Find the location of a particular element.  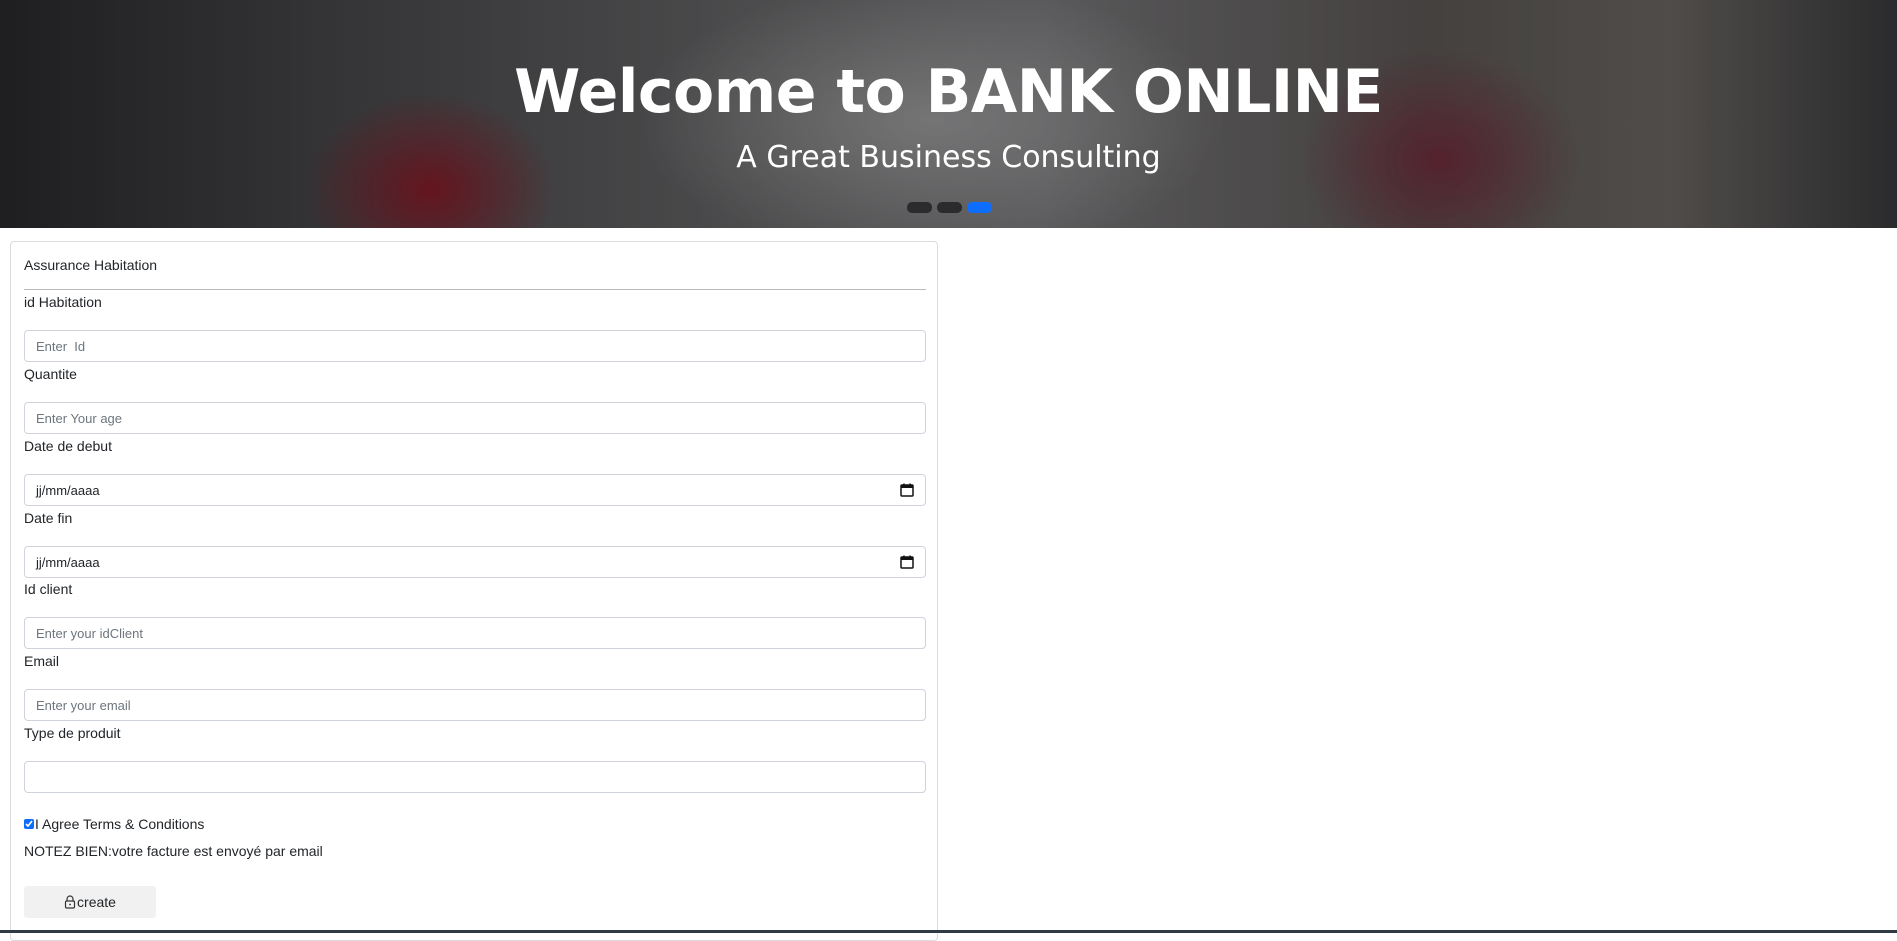

quantite-label: Quantite is located at coordinates (50, 374).